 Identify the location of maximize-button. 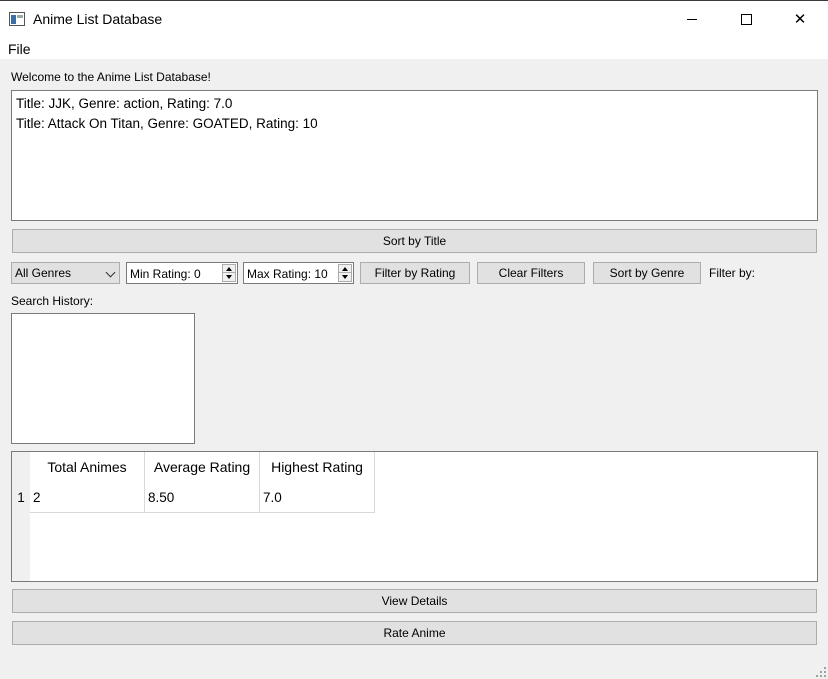
(746, 19).